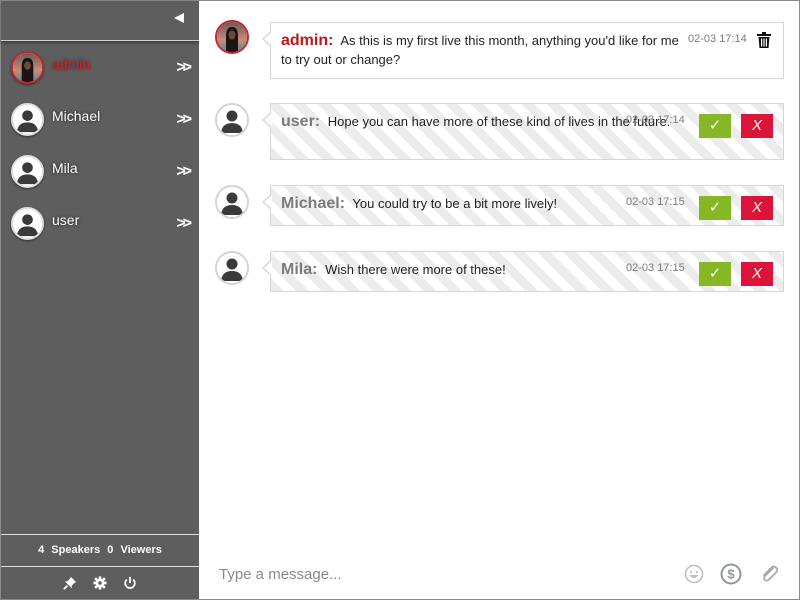  What do you see at coordinates (65, 168) in the screenshot?
I see `user-name: Mila` at bounding box center [65, 168].